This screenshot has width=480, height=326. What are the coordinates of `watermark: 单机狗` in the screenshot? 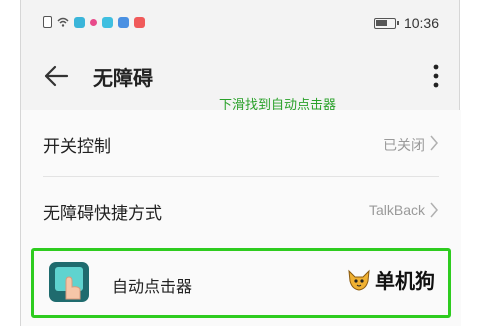 It's located at (390, 279).